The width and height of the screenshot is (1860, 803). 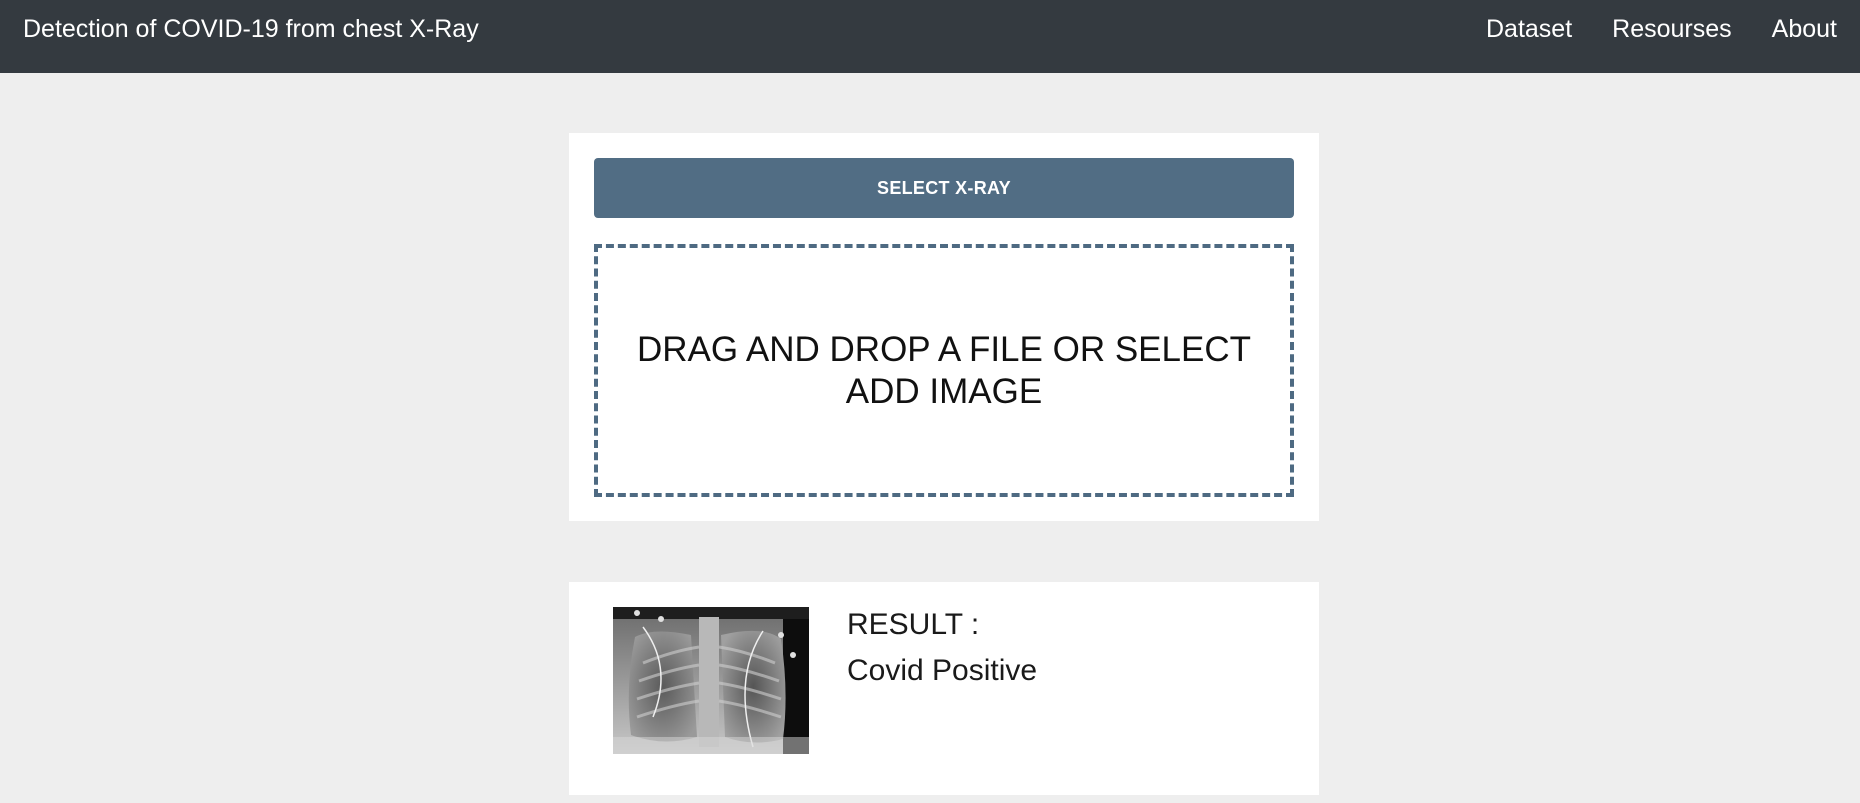 What do you see at coordinates (913, 624) in the screenshot?
I see `result-label: RESULT :` at bounding box center [913, 624].